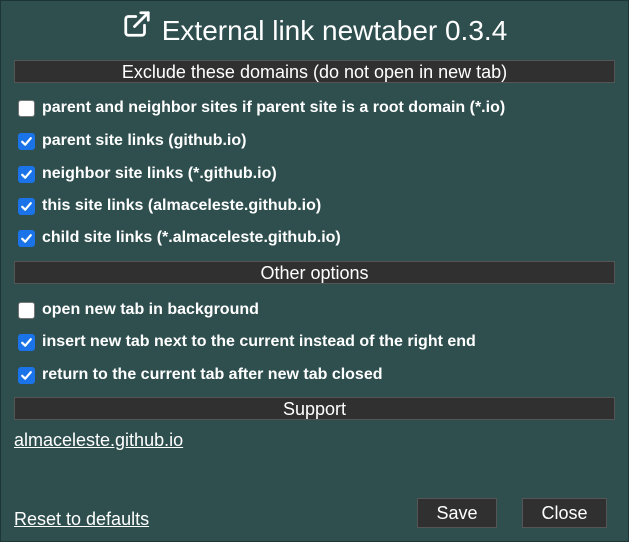 This screenshot has height=542, width=629. What do you see at coordinates (314, 408) in the screenshot?
I see `section-support: Support` at bounding box center [314, 408].